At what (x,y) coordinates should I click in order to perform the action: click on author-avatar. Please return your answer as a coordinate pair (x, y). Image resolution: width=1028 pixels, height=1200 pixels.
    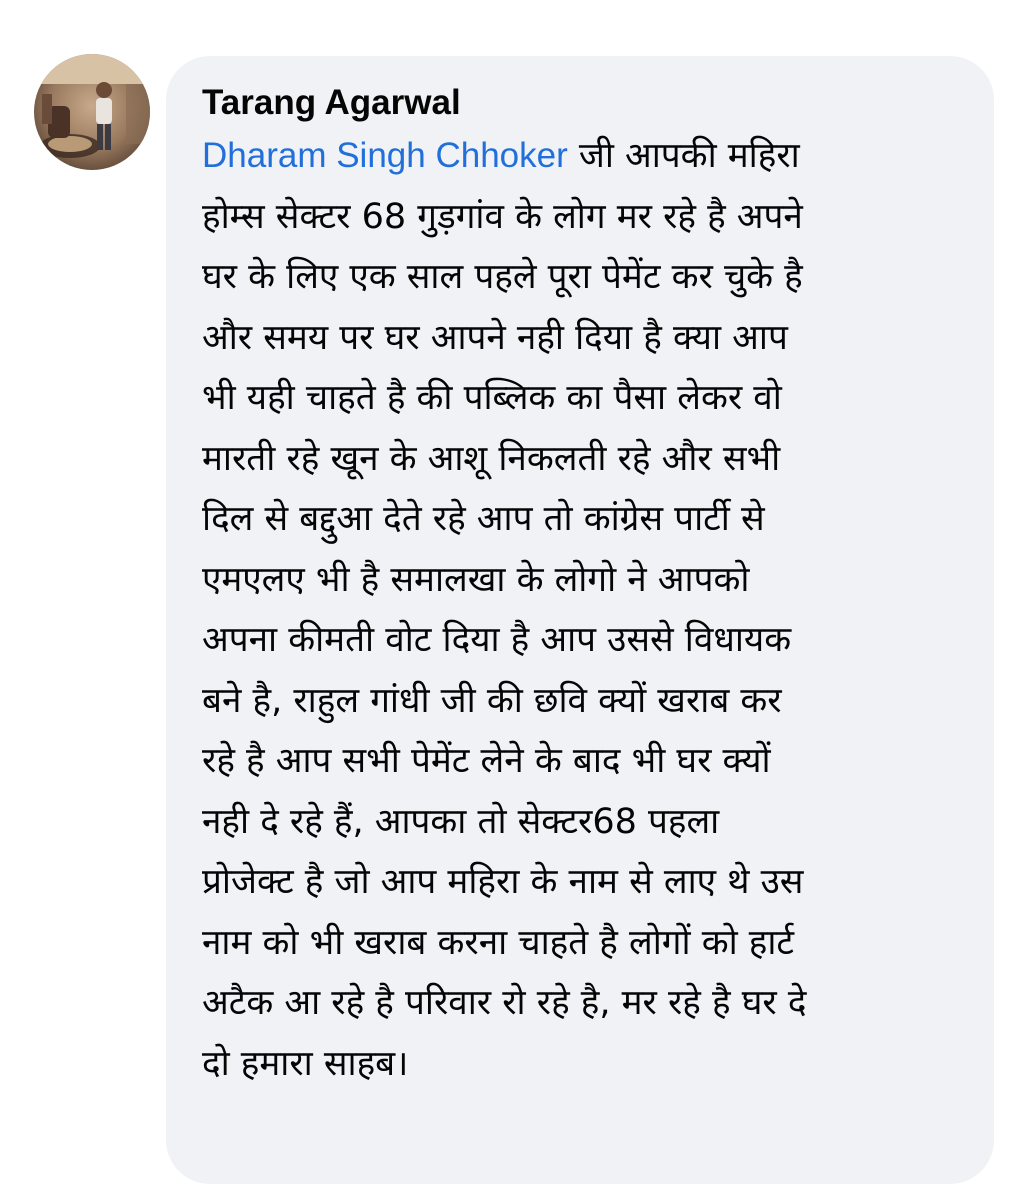
    Looking at the image, I should click on (92, 112).